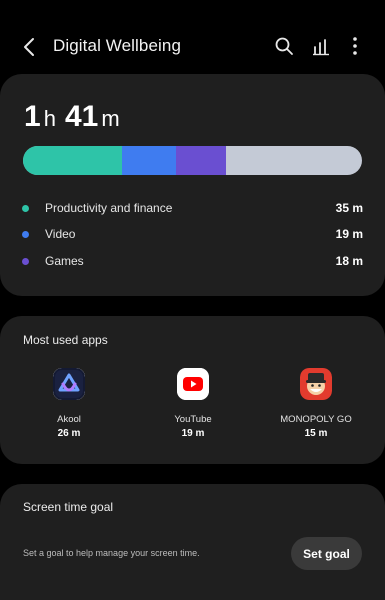 The height and width of the screenshot is (600, 385). I want to click on hours-value: 1, so click(32, 116).